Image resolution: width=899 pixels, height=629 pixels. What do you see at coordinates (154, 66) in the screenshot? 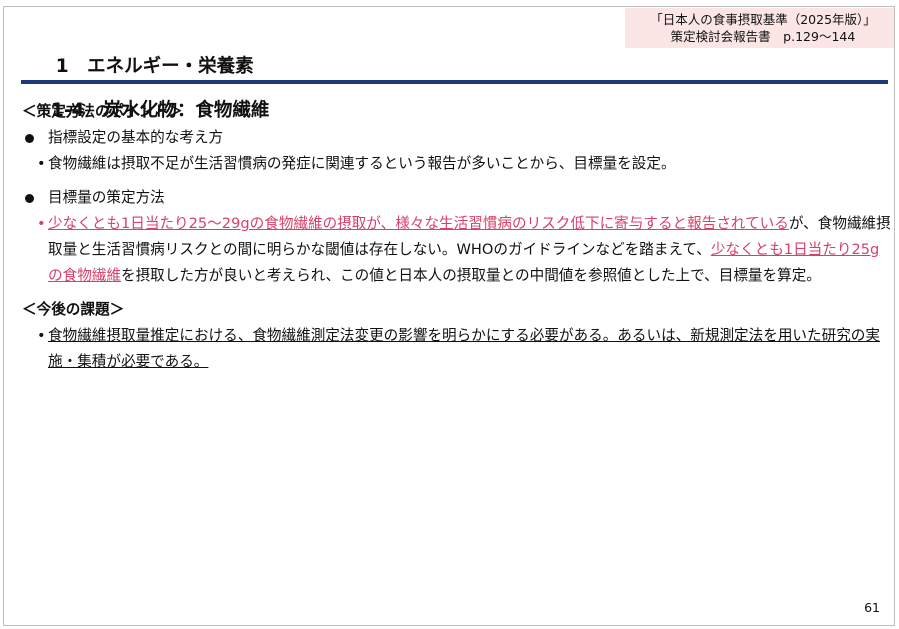
I see `title-line-1: 1 エネルギー・栄養素` at bounding box center [154, 66].